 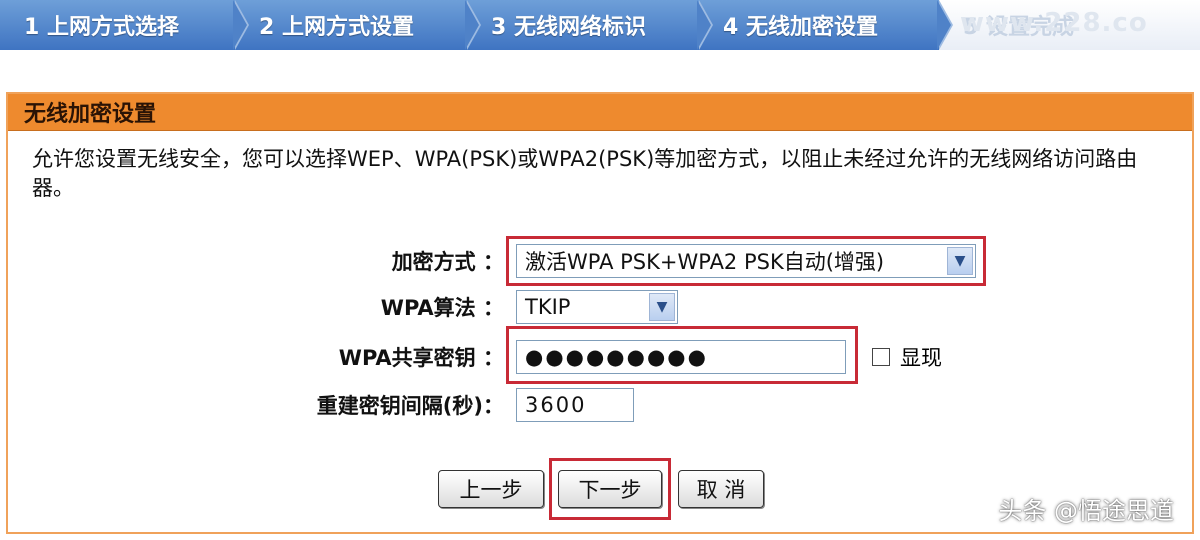 I want to click on wizard-step-4: 4 无线加密设置, so click(x=826, y=25).